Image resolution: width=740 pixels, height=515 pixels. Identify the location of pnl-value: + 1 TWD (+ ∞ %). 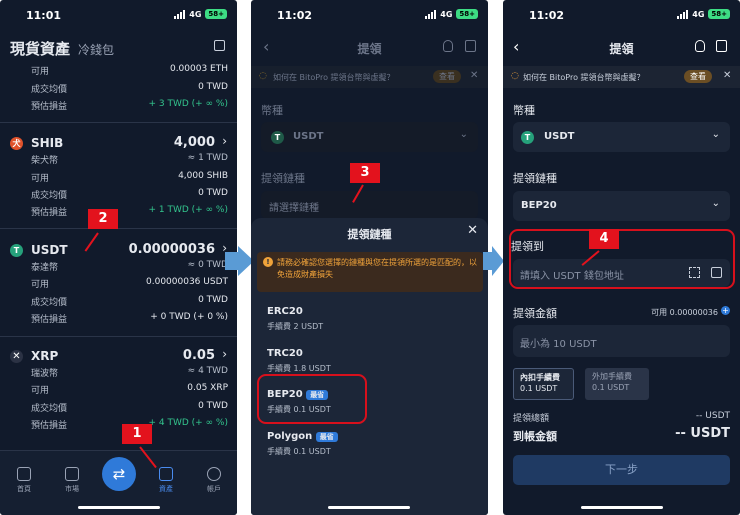
(188, 210).